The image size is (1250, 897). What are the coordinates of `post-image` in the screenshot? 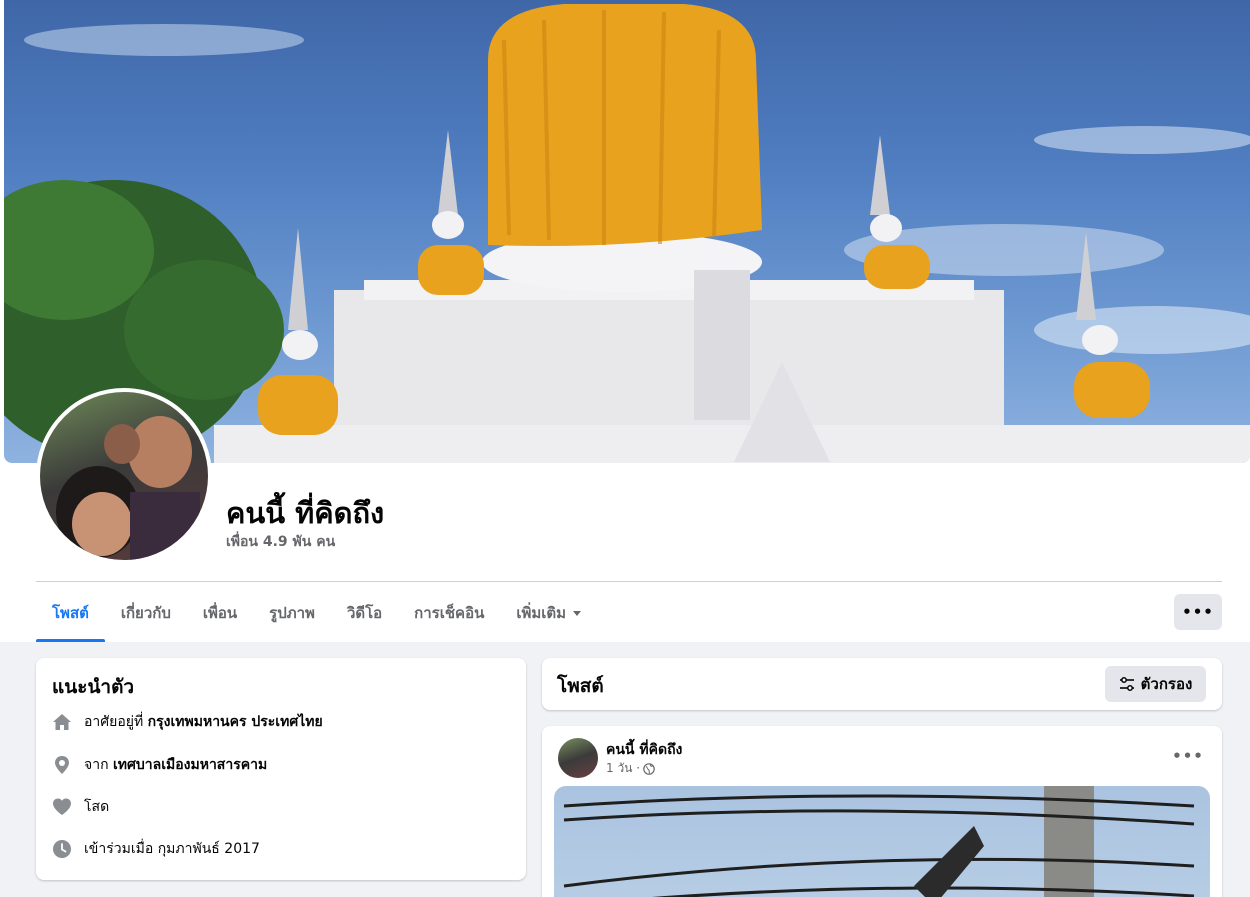 It's located at (882, 841).